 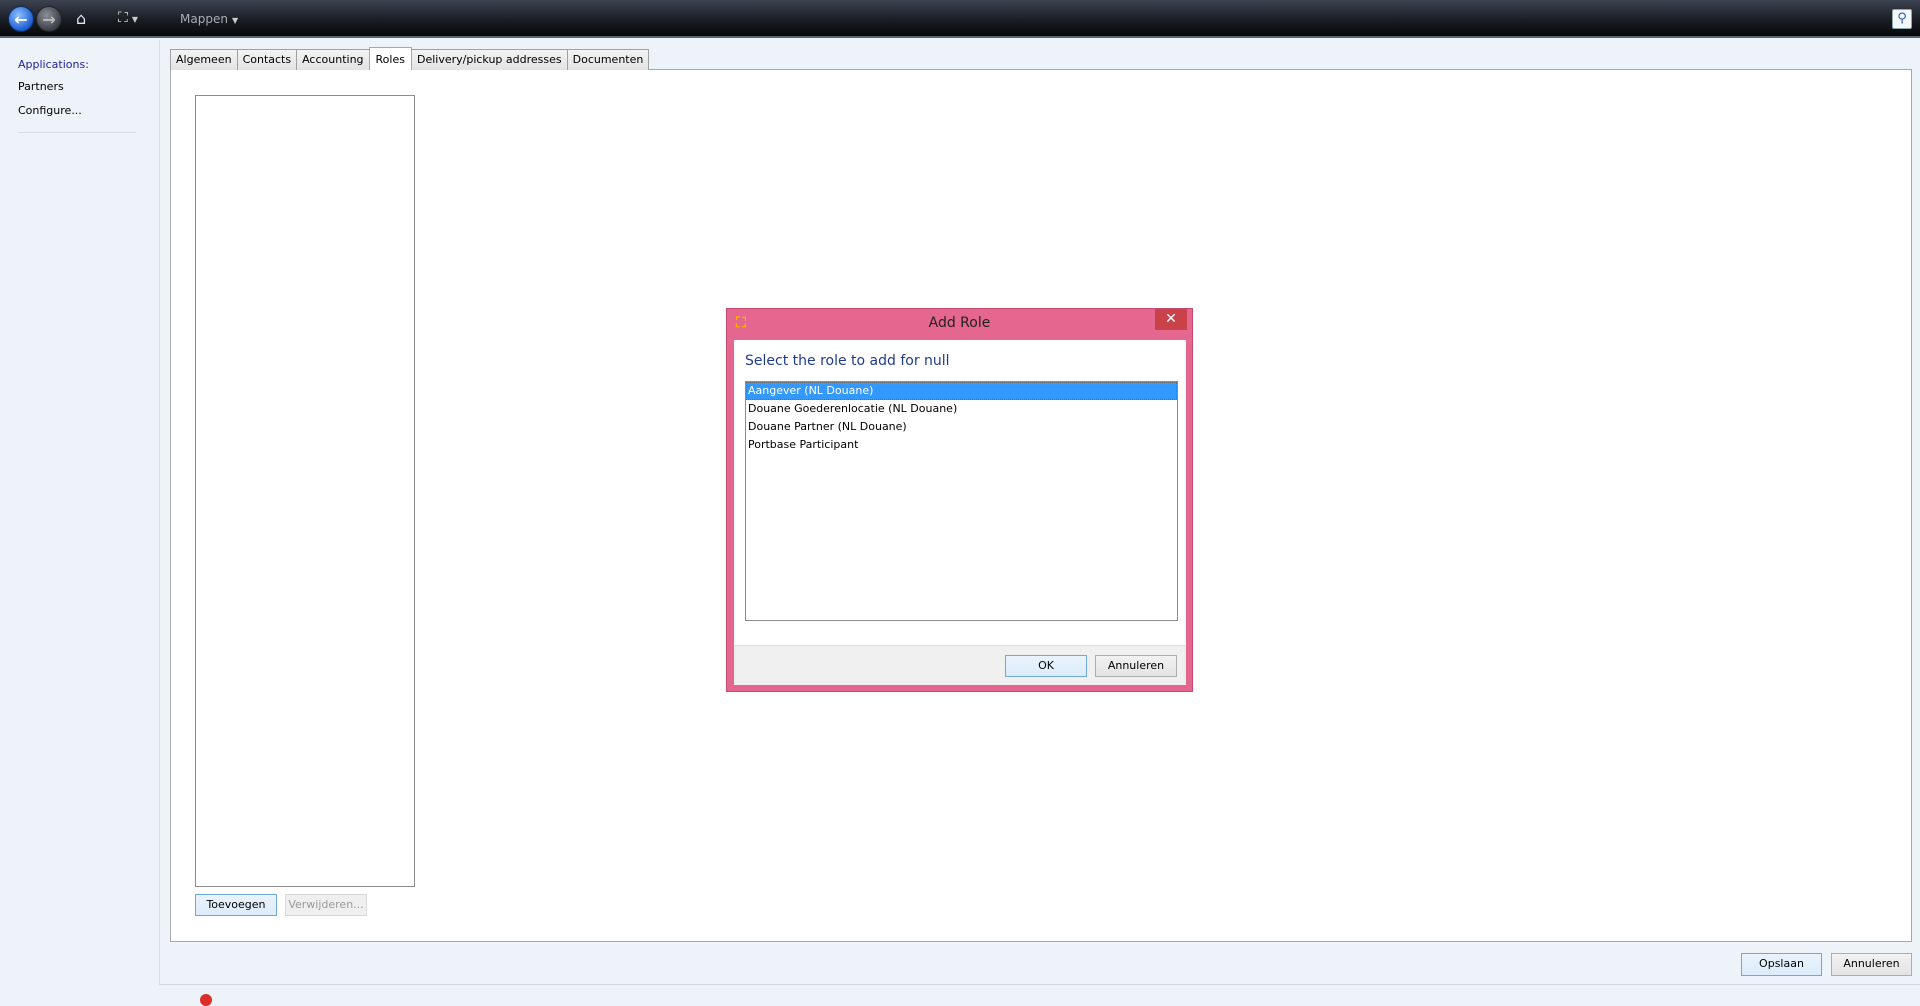 I want to click on view-menu-button: ⛶ ▼, so click(x=128, y=18).